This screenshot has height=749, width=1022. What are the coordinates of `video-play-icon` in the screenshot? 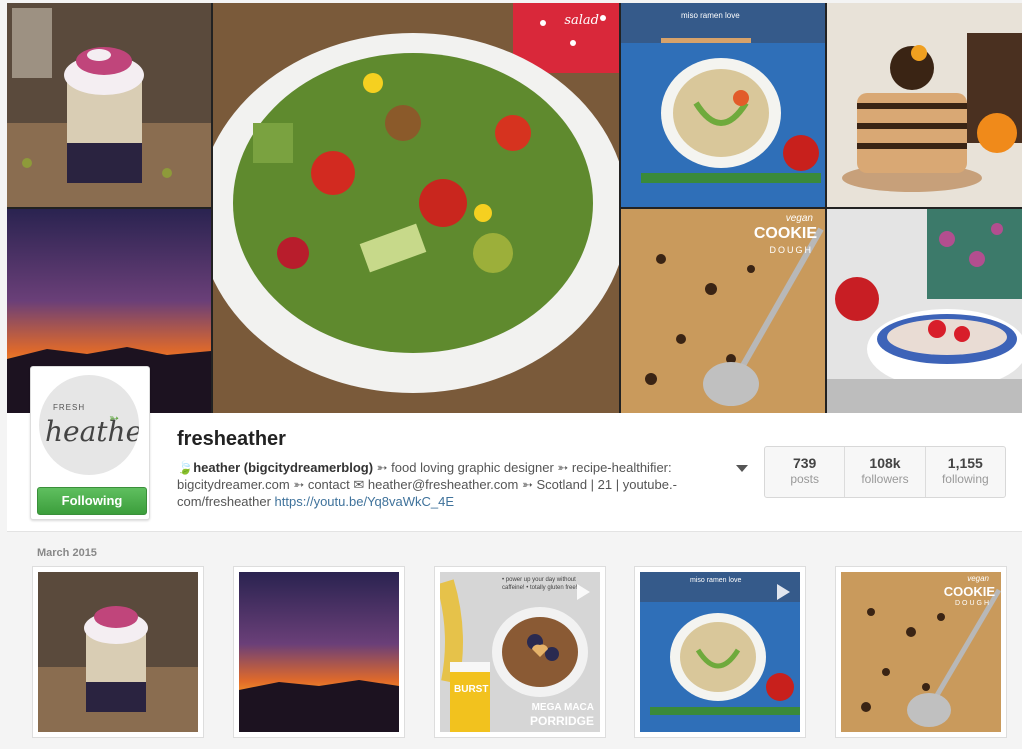 It's located at (783, 592).